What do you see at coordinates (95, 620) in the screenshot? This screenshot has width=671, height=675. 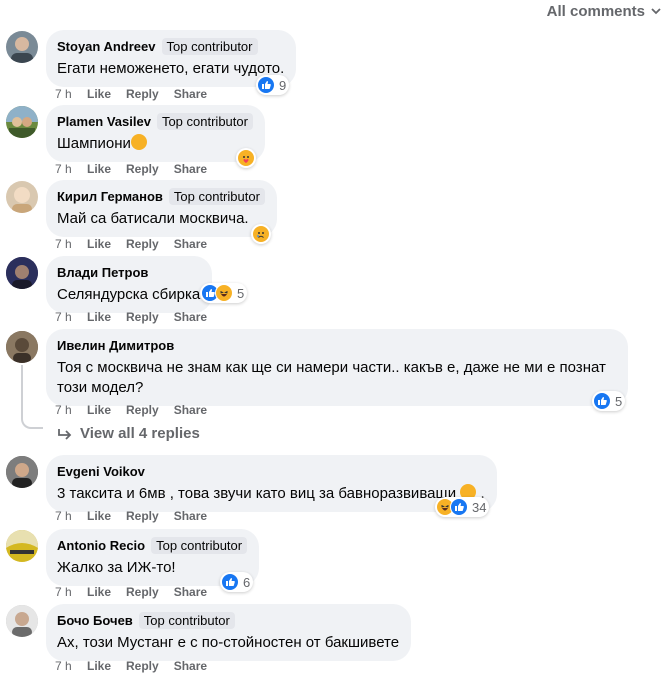 I see `comment-author: Бочо Бочев` at bounding box center [95, 620].